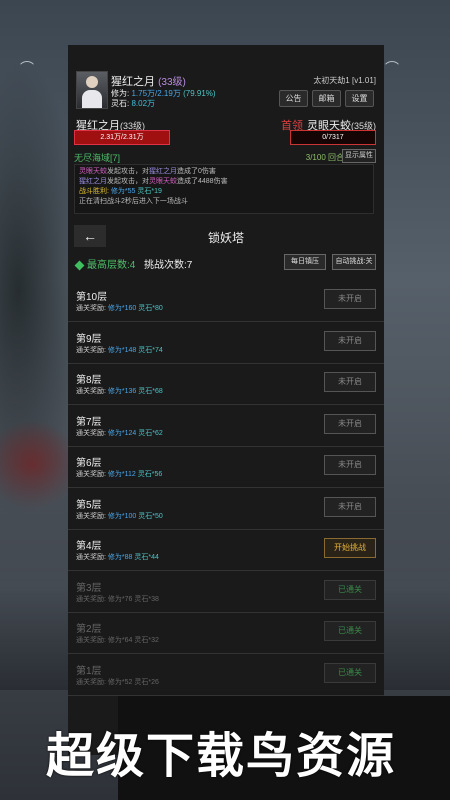 The image size is (450, 800). I want to click on reward-spirit-stone: 灵石*56, so click(150, 474).